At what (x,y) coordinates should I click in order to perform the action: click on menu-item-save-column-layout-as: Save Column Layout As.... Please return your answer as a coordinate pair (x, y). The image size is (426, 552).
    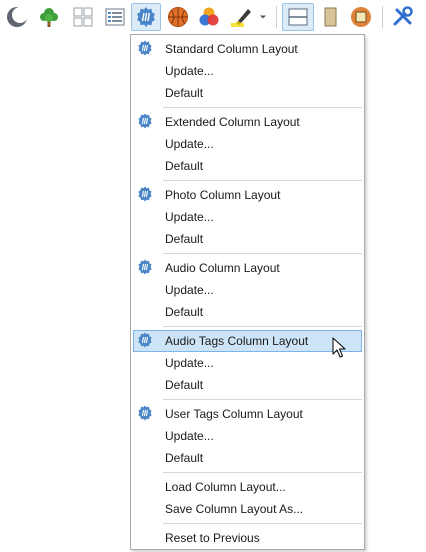
    Looking at the image, I should click on (247, 509).